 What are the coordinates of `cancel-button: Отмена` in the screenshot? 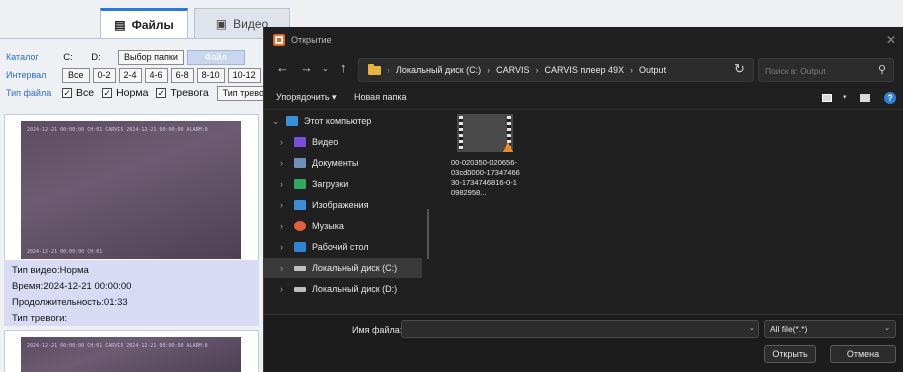 It's located at (863, 354).